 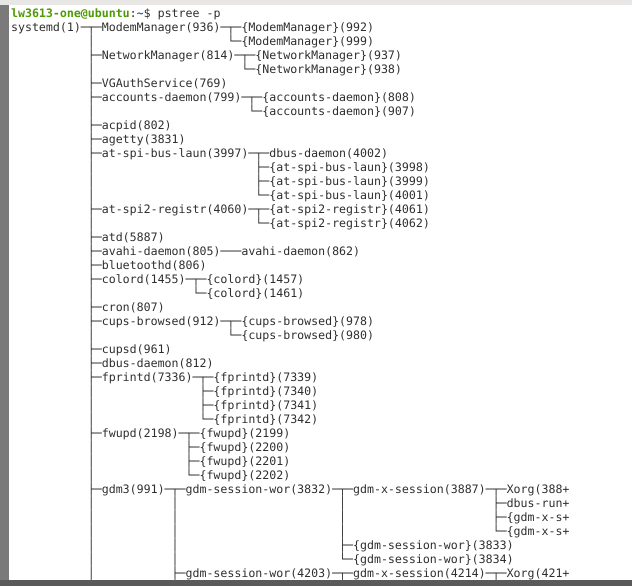 What do you see at coordinates (258, 223) in the screenshot?
I see `terminal-output-line: │ └─{at-spi2-registr}(4062)` at bounding box center [258, 223].